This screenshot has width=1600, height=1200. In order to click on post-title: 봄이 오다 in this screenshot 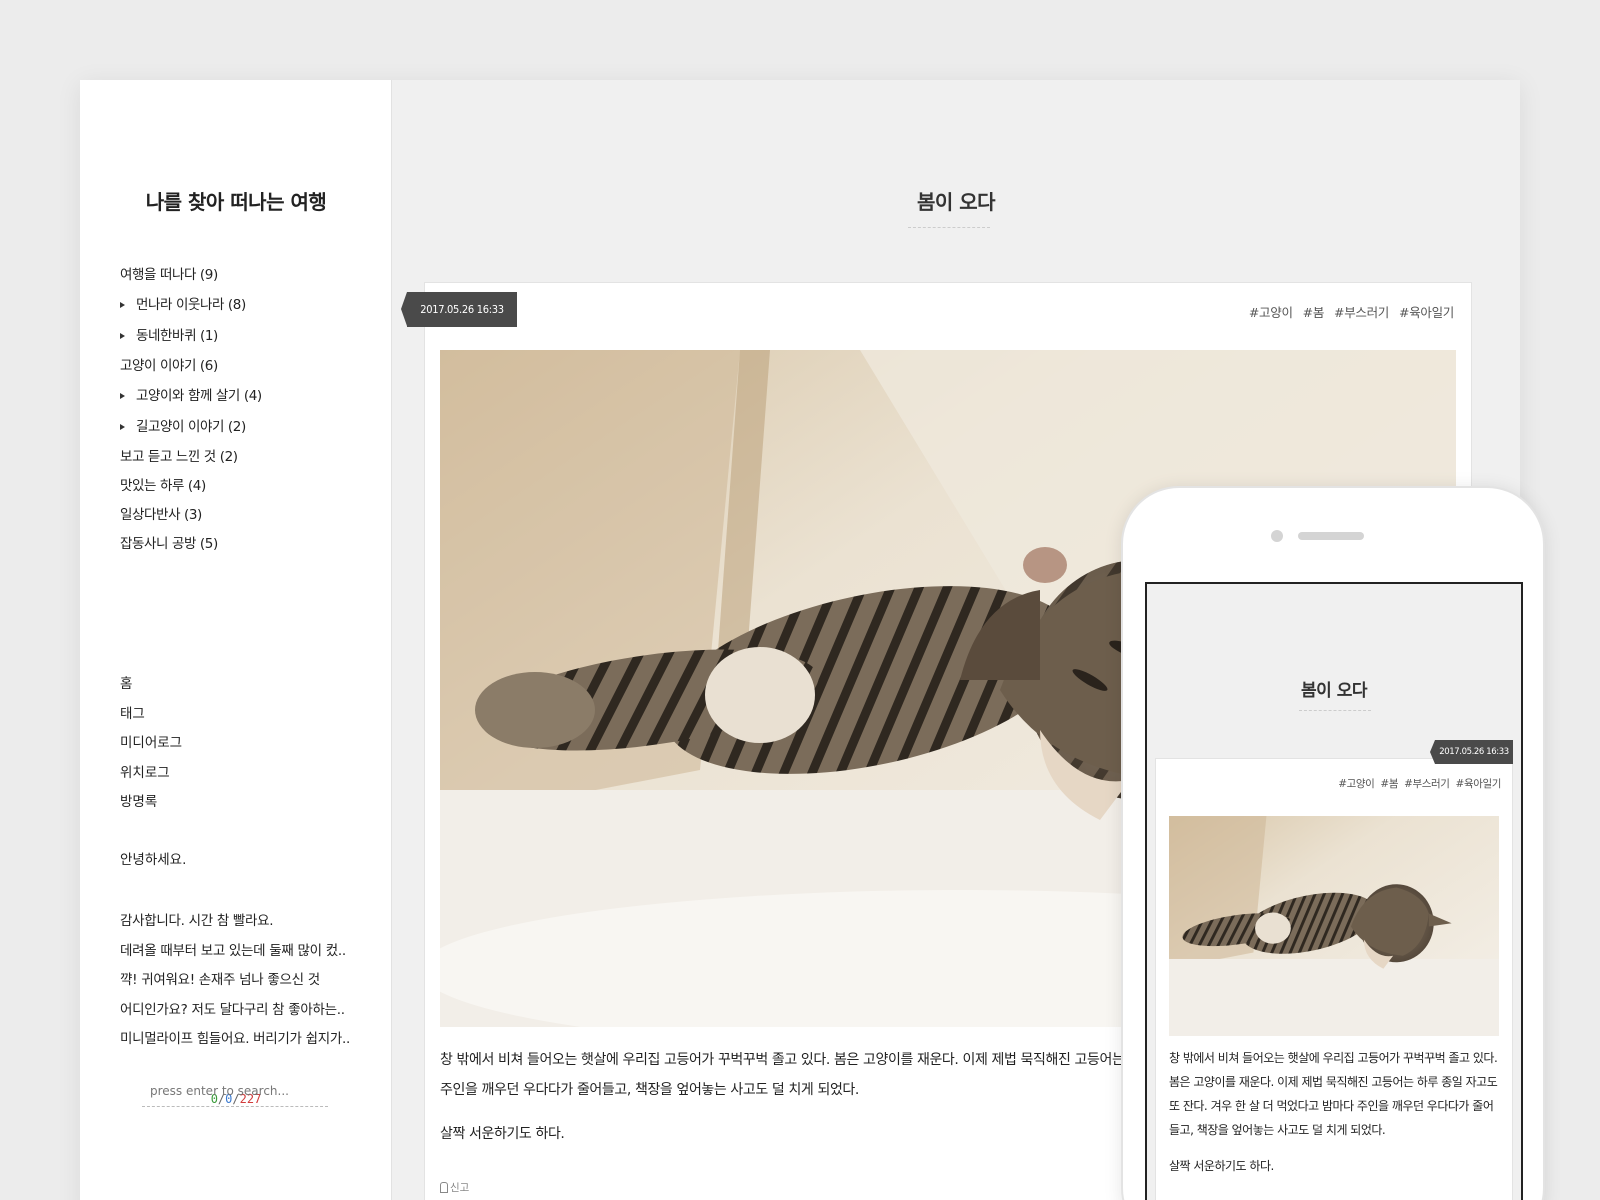, I will do `click(956, 202)`.